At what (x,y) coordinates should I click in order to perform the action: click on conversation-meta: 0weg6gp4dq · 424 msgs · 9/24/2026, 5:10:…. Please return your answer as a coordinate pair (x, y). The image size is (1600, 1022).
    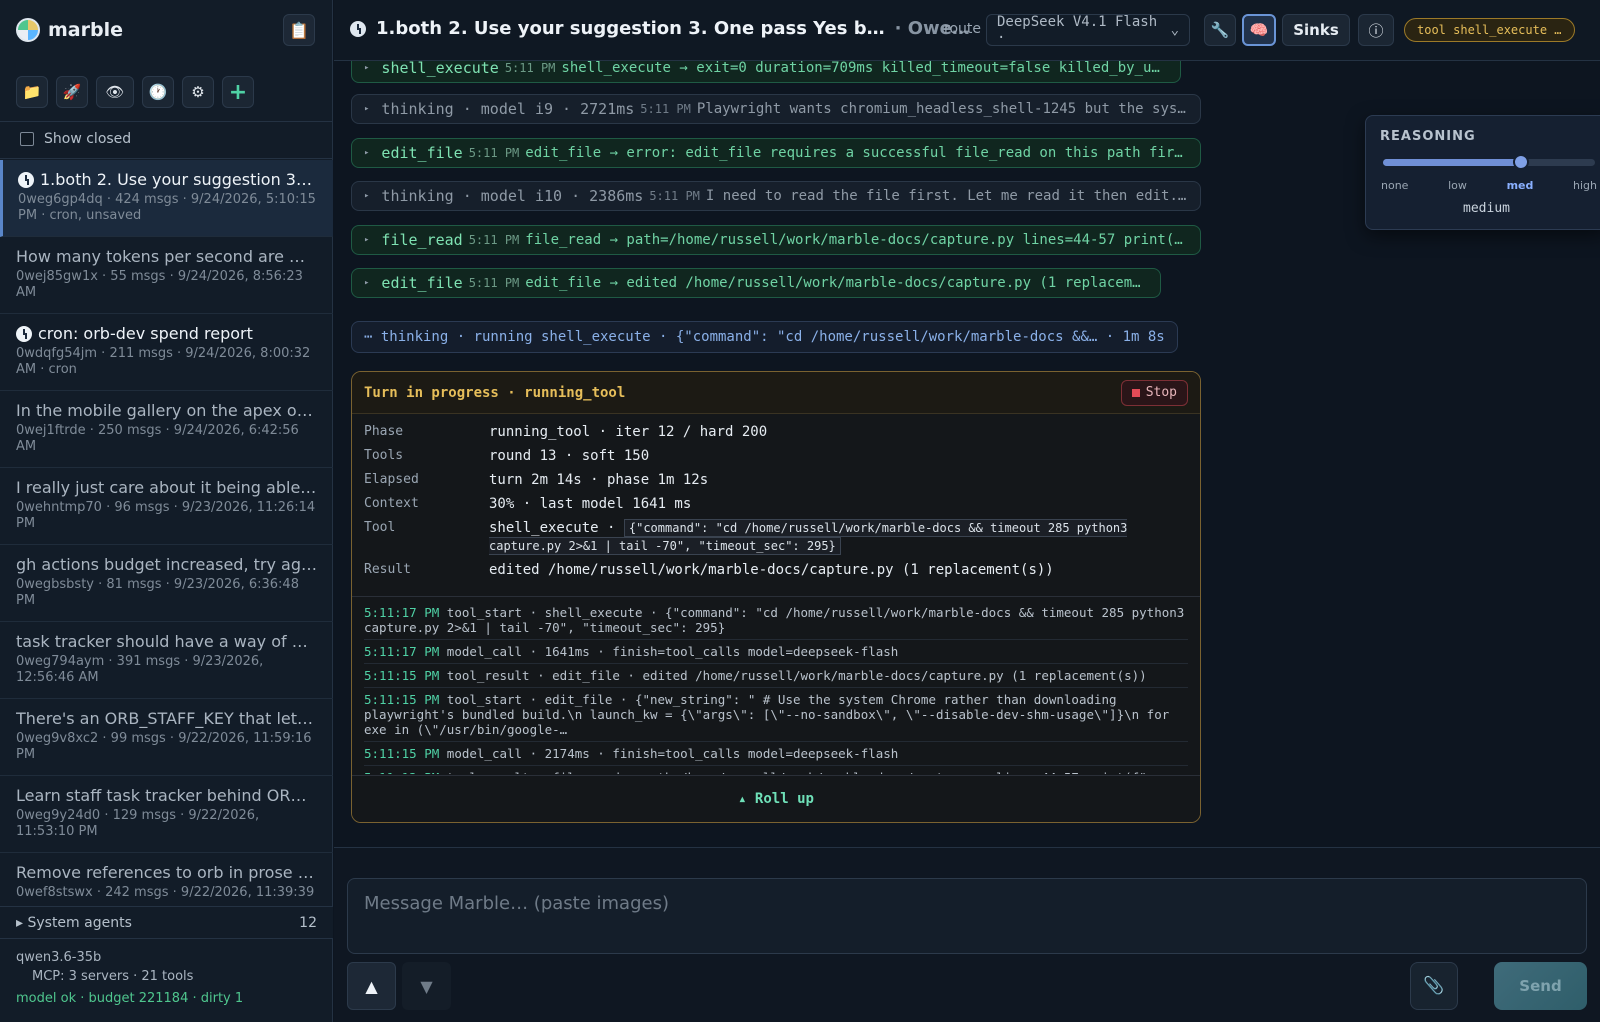
    Looking at the image, I should click on (167, 207).